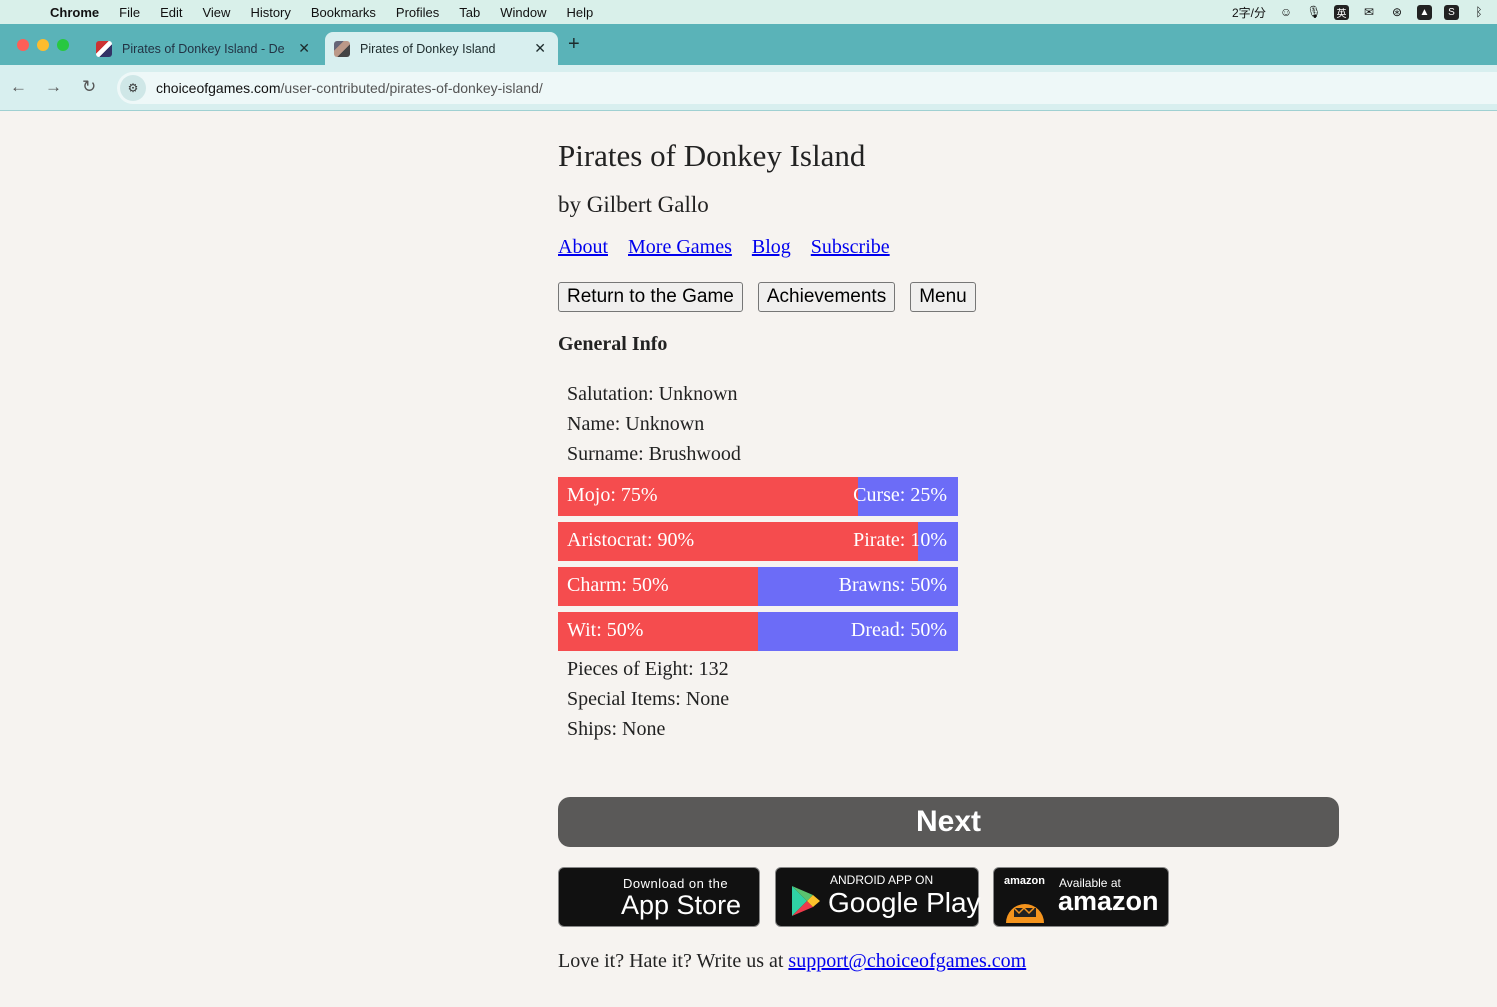 The width and height of the screenshot is (1497, 1007). Describe the element at coordinates (417, 12) in the screenshot. I see `menu-profiles: Profiles` at that location.